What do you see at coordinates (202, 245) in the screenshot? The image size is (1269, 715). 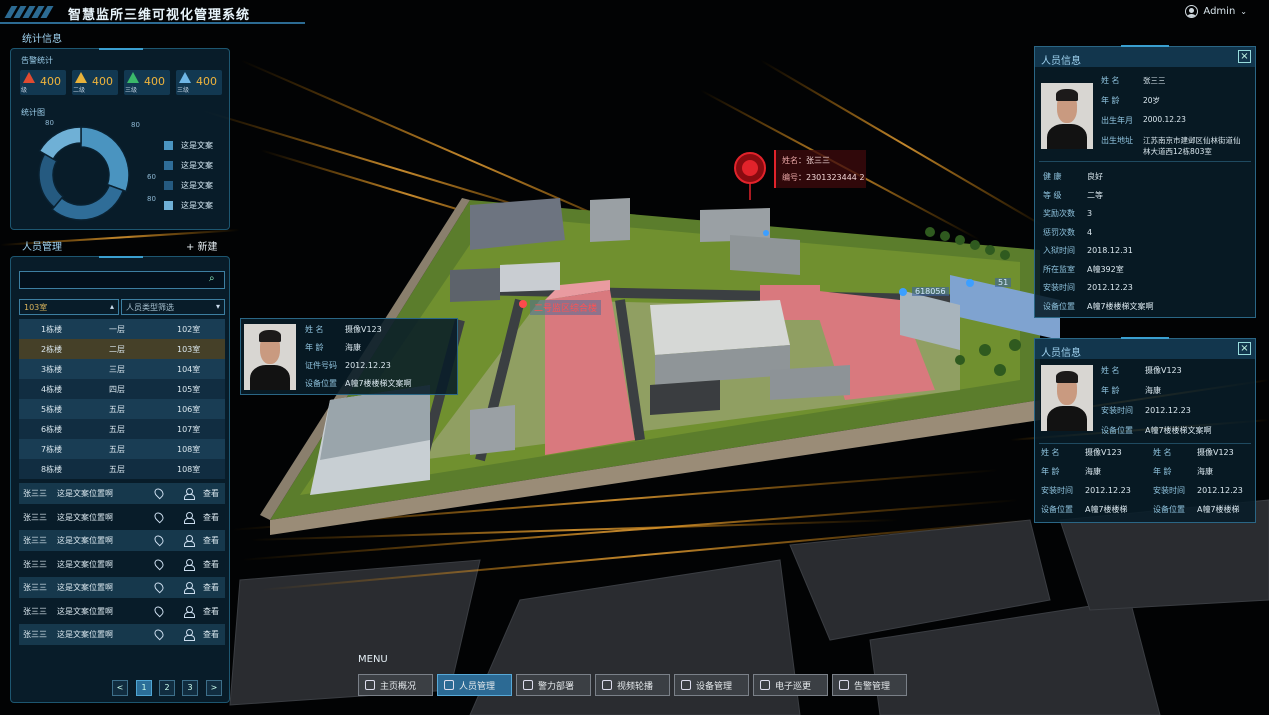 I see `add-staff-button: + 新建` at bounding box center [202, 245].